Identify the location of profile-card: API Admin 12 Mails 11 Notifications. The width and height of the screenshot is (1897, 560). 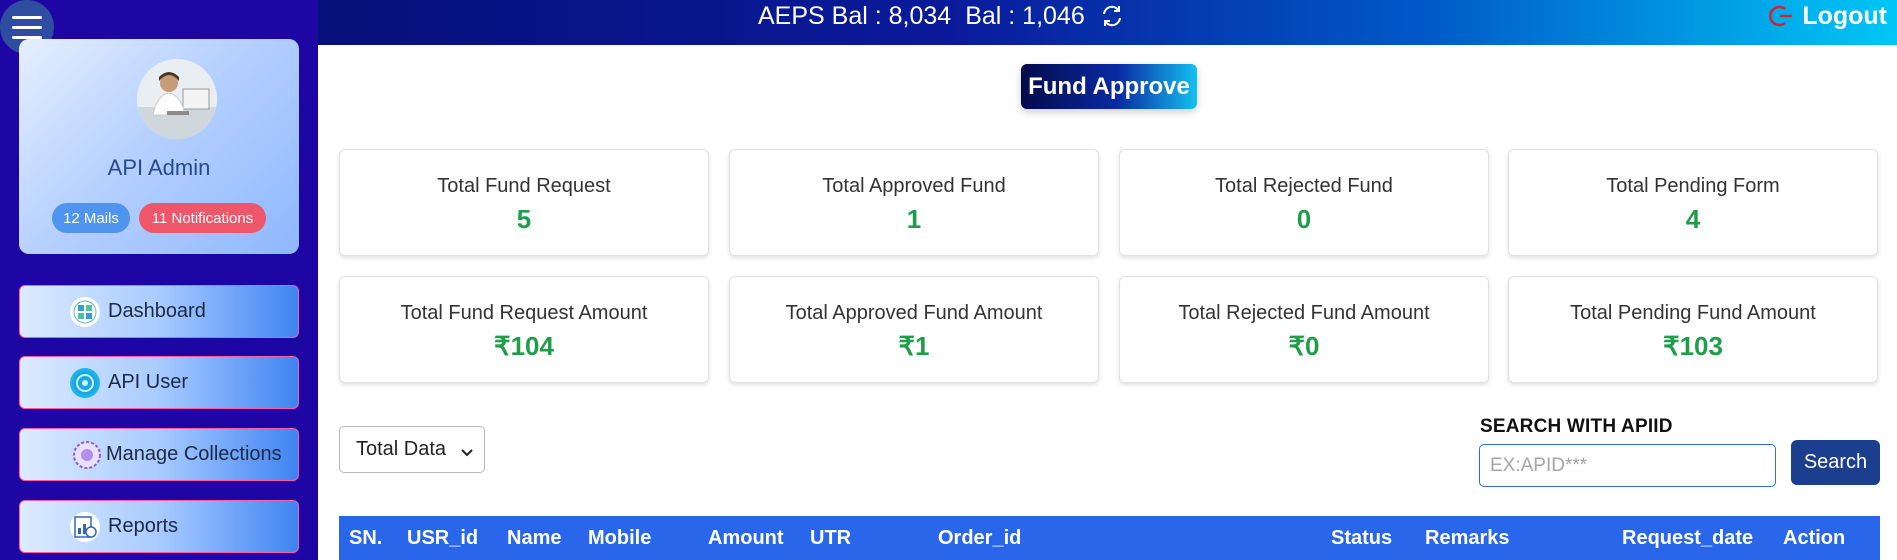
(159, 146).